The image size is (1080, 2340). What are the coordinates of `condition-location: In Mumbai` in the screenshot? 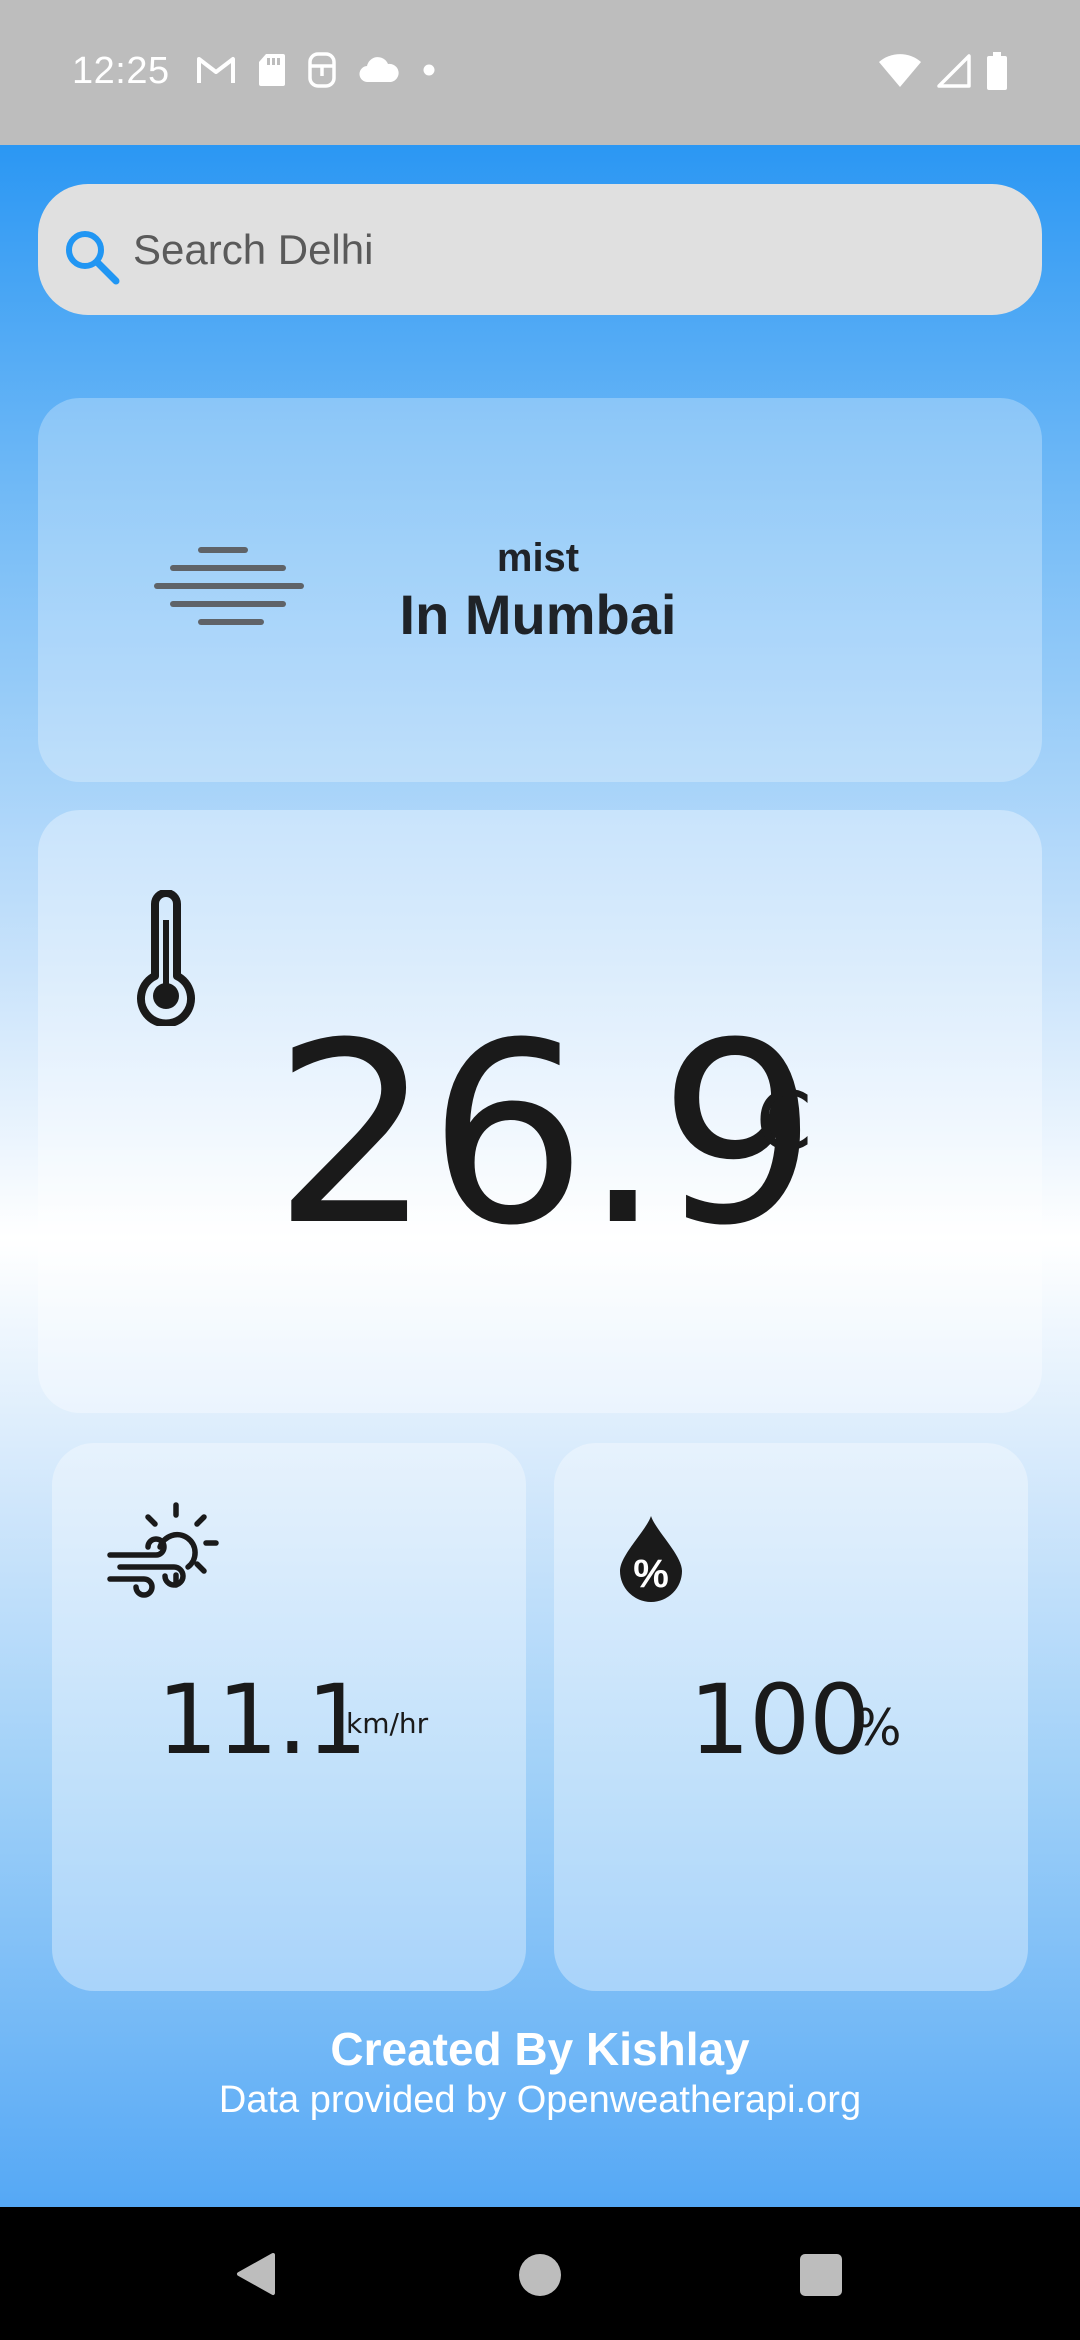 It's located at (538, 614).